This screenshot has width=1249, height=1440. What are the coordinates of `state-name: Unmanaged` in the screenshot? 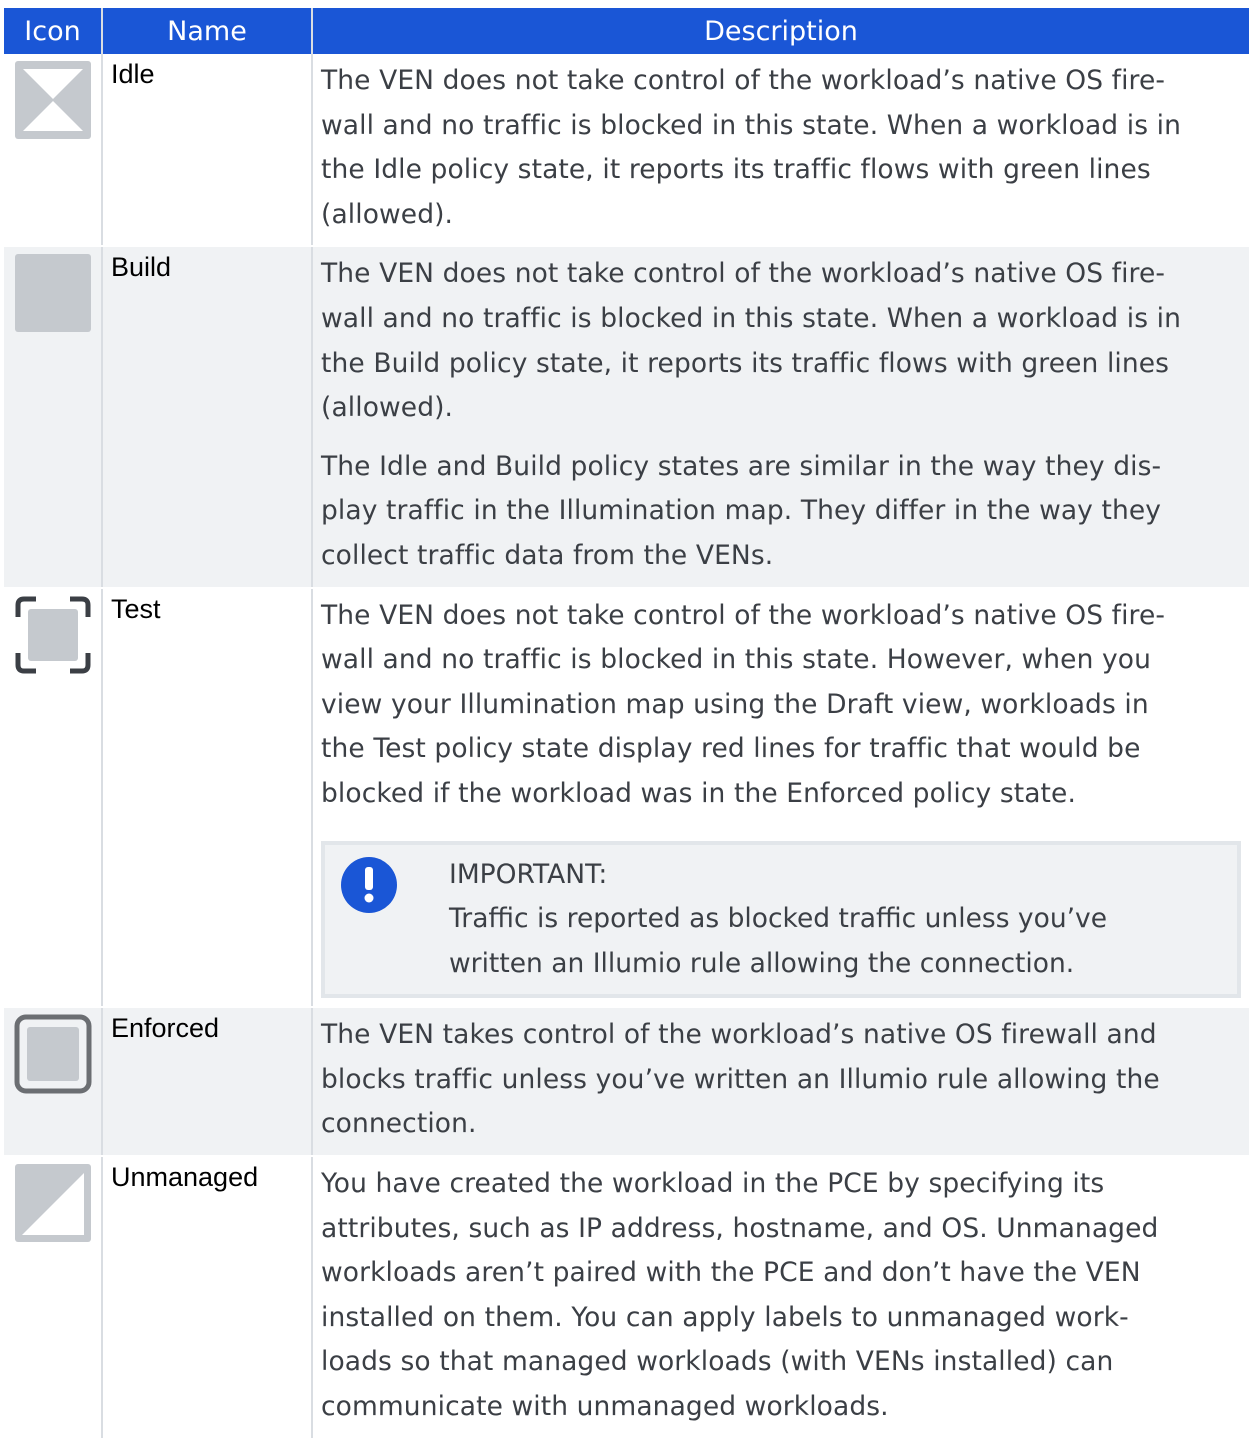 It's located at (207, 1298).